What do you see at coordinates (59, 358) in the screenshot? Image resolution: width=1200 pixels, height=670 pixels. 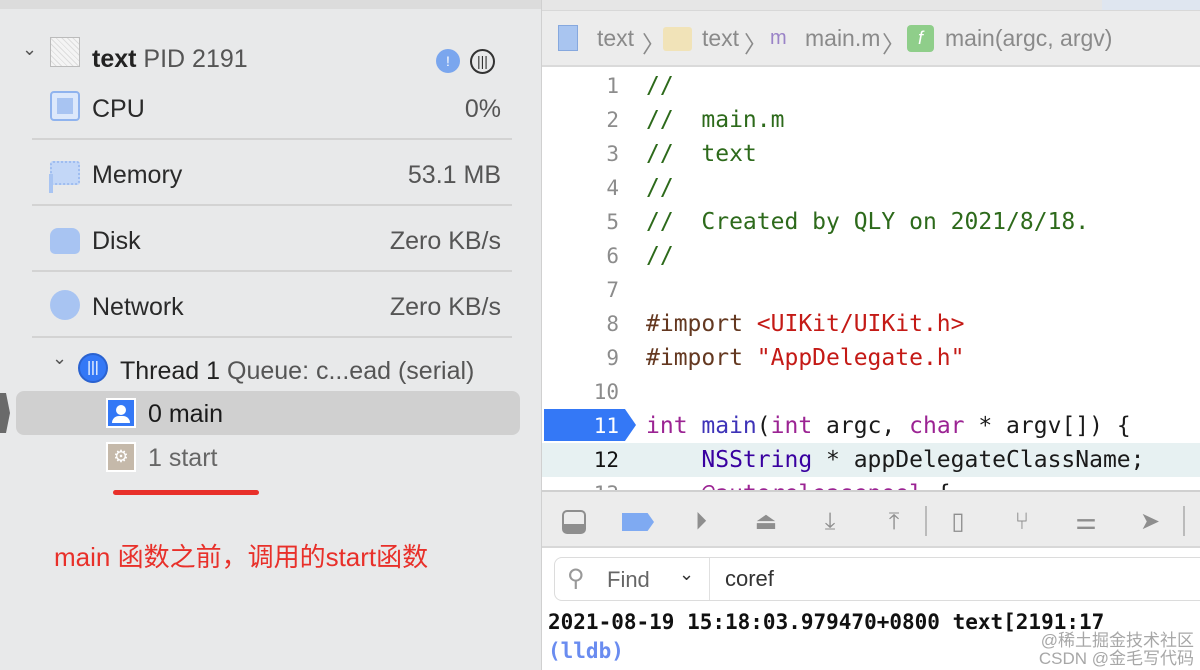 I see `thread-chevron-icon: ⌄` at bounding box center [59, 358].